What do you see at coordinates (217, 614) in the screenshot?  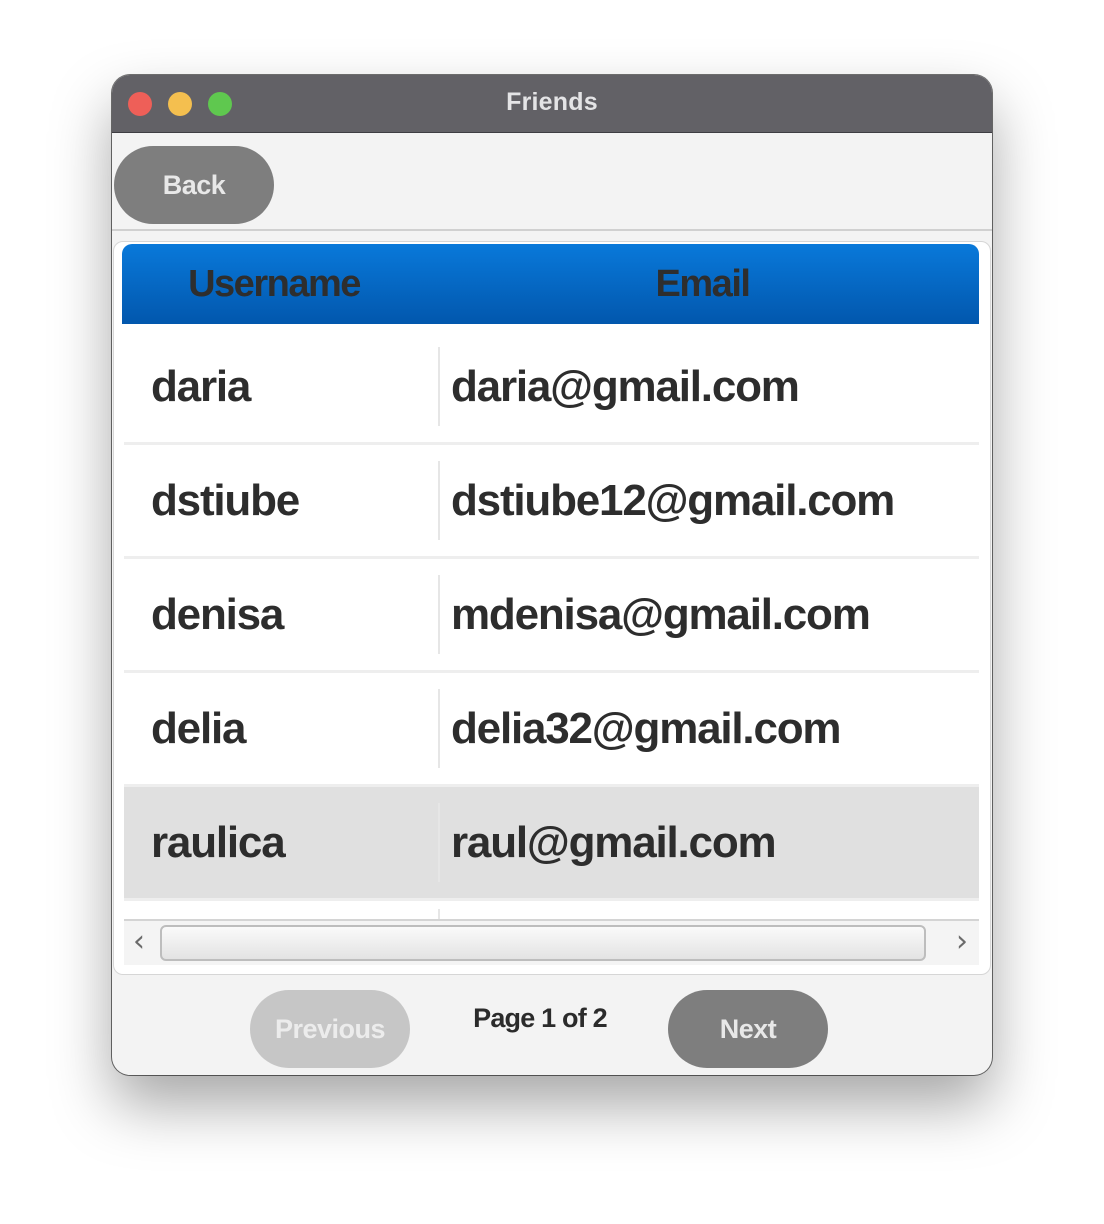 I see `username-cell: denisa` at bounding box center [217, 614].